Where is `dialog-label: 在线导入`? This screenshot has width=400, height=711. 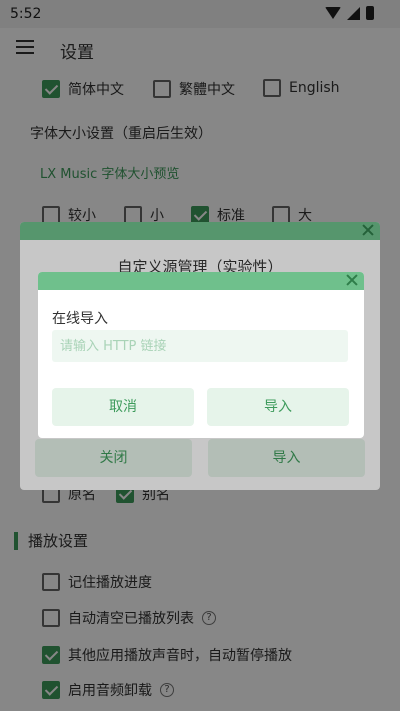
dialog-label: 在线导入 is located at coordinates (80, 319).